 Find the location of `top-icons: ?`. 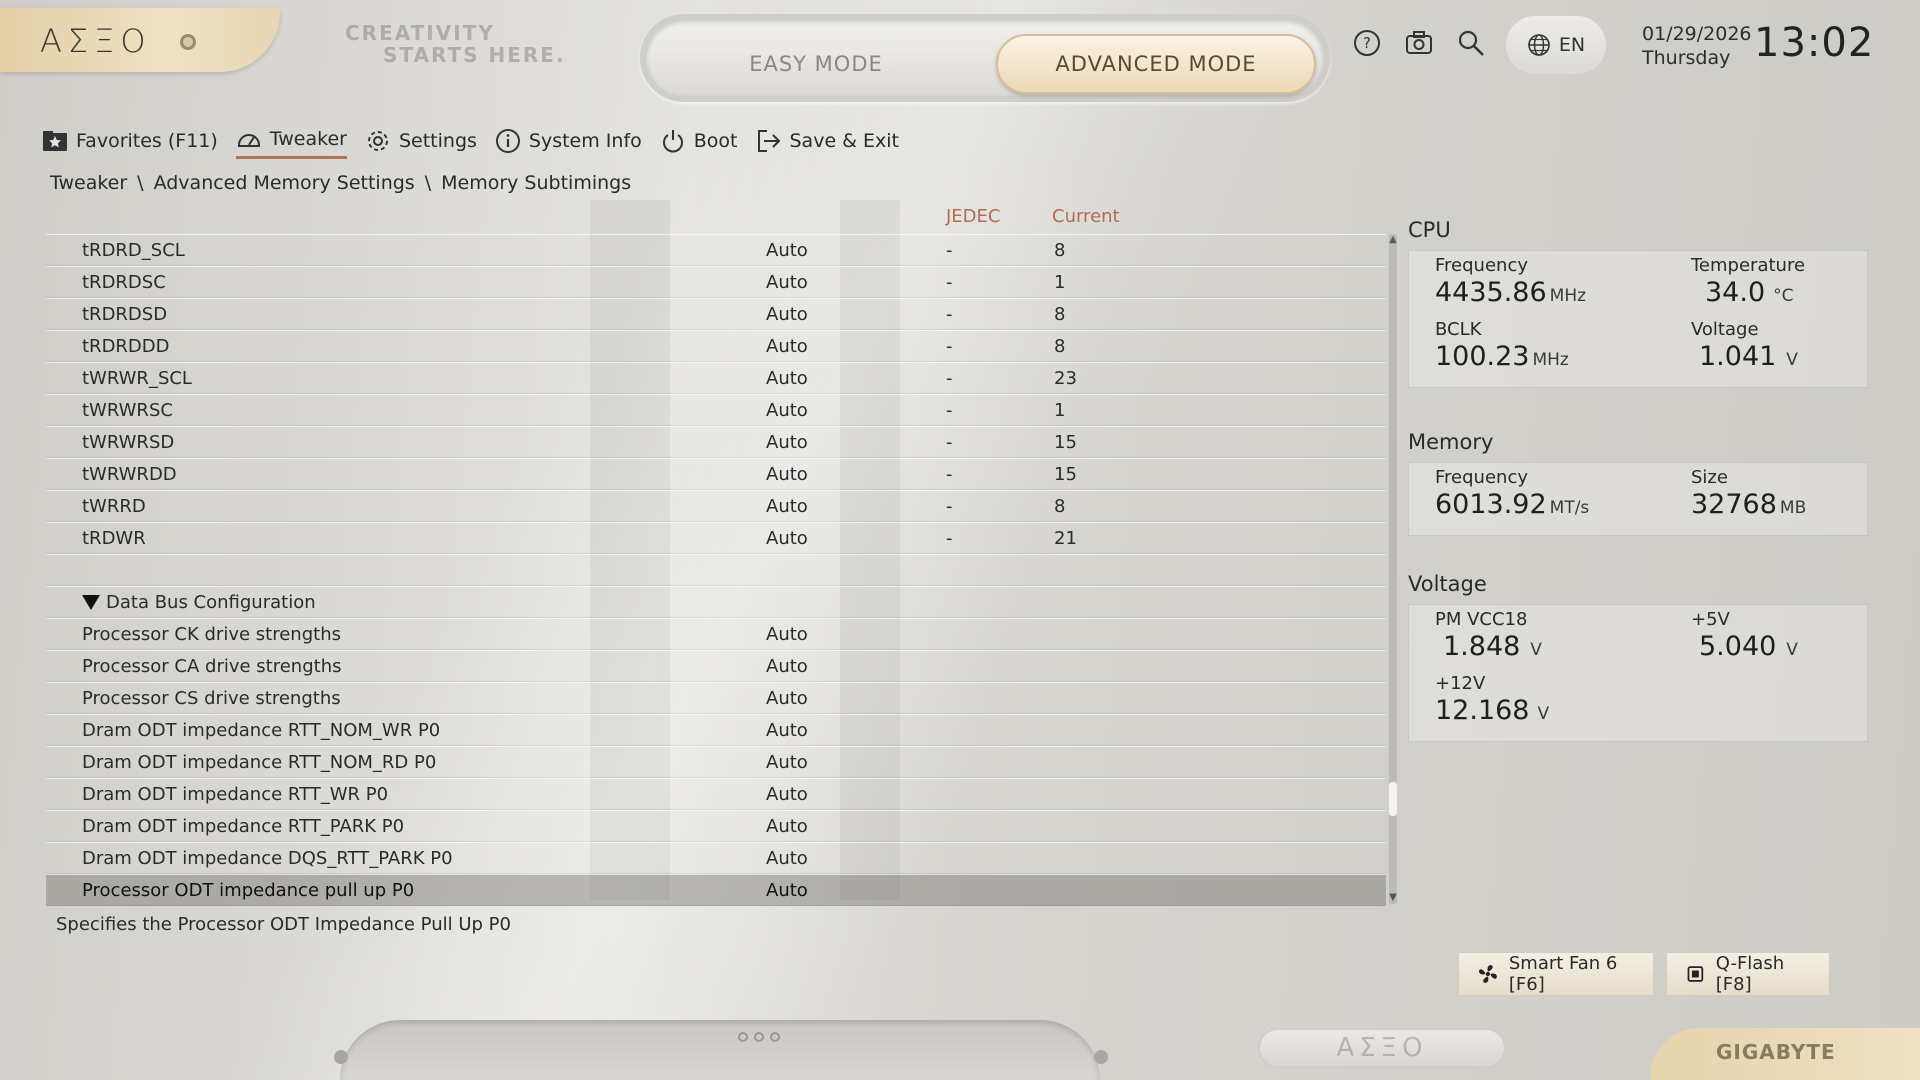

top-icons: ? is located at coordinates (1419, 43).